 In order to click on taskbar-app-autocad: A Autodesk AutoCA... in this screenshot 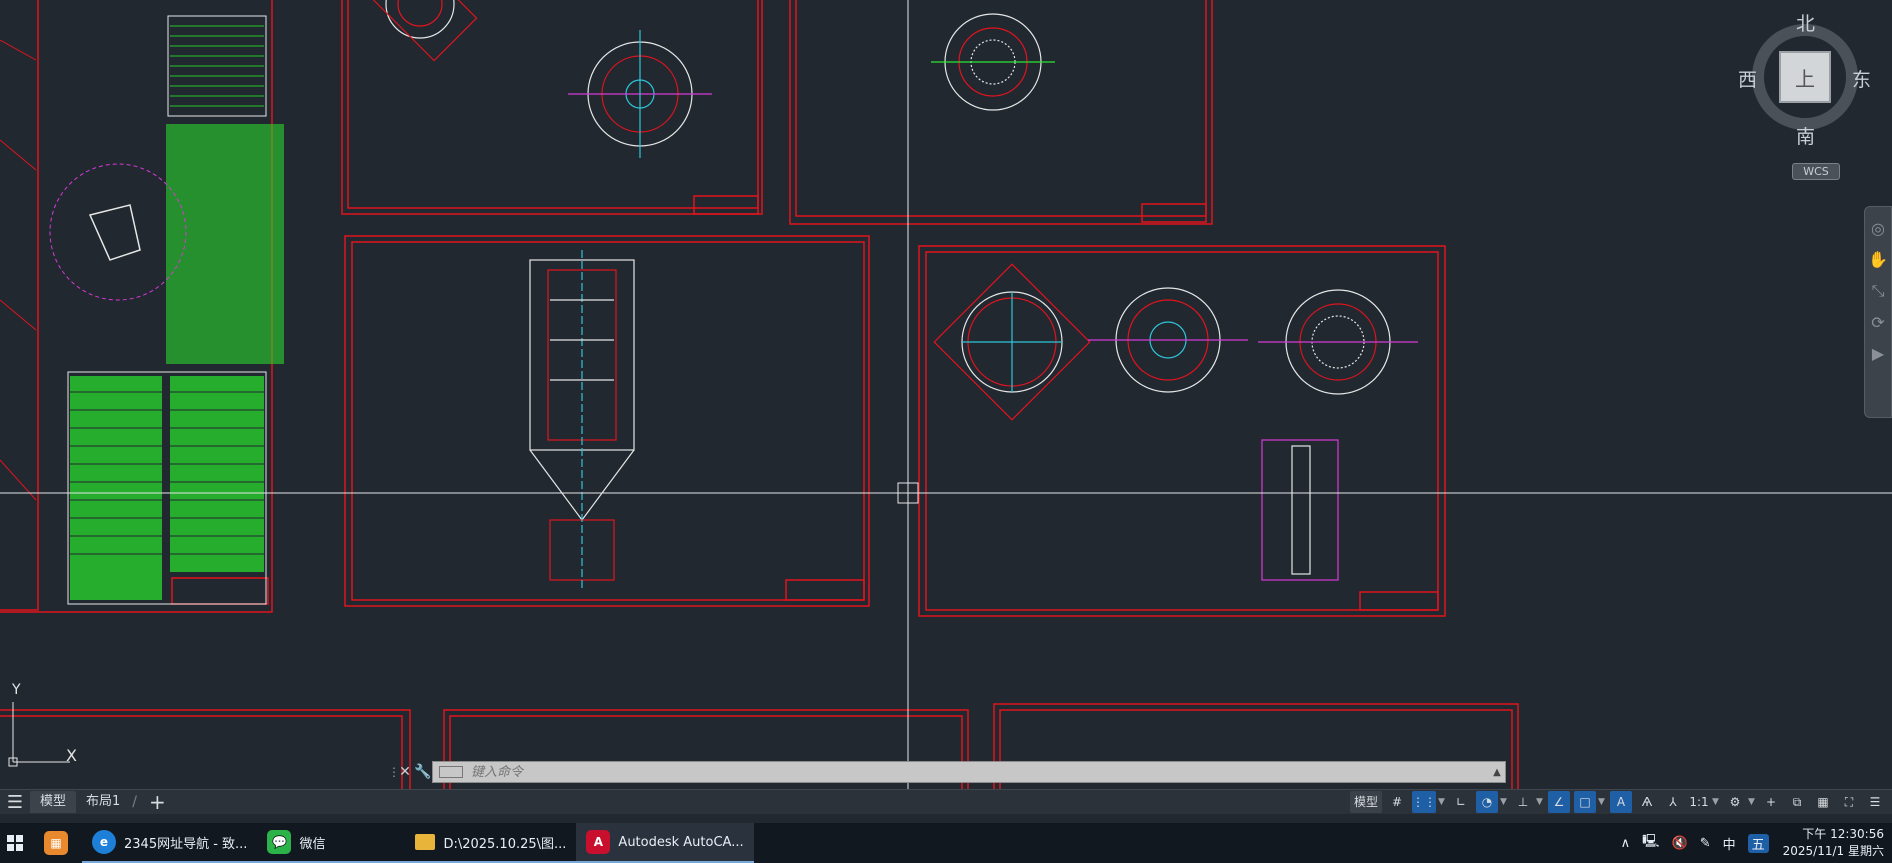, I will do `click(665, 843)`.